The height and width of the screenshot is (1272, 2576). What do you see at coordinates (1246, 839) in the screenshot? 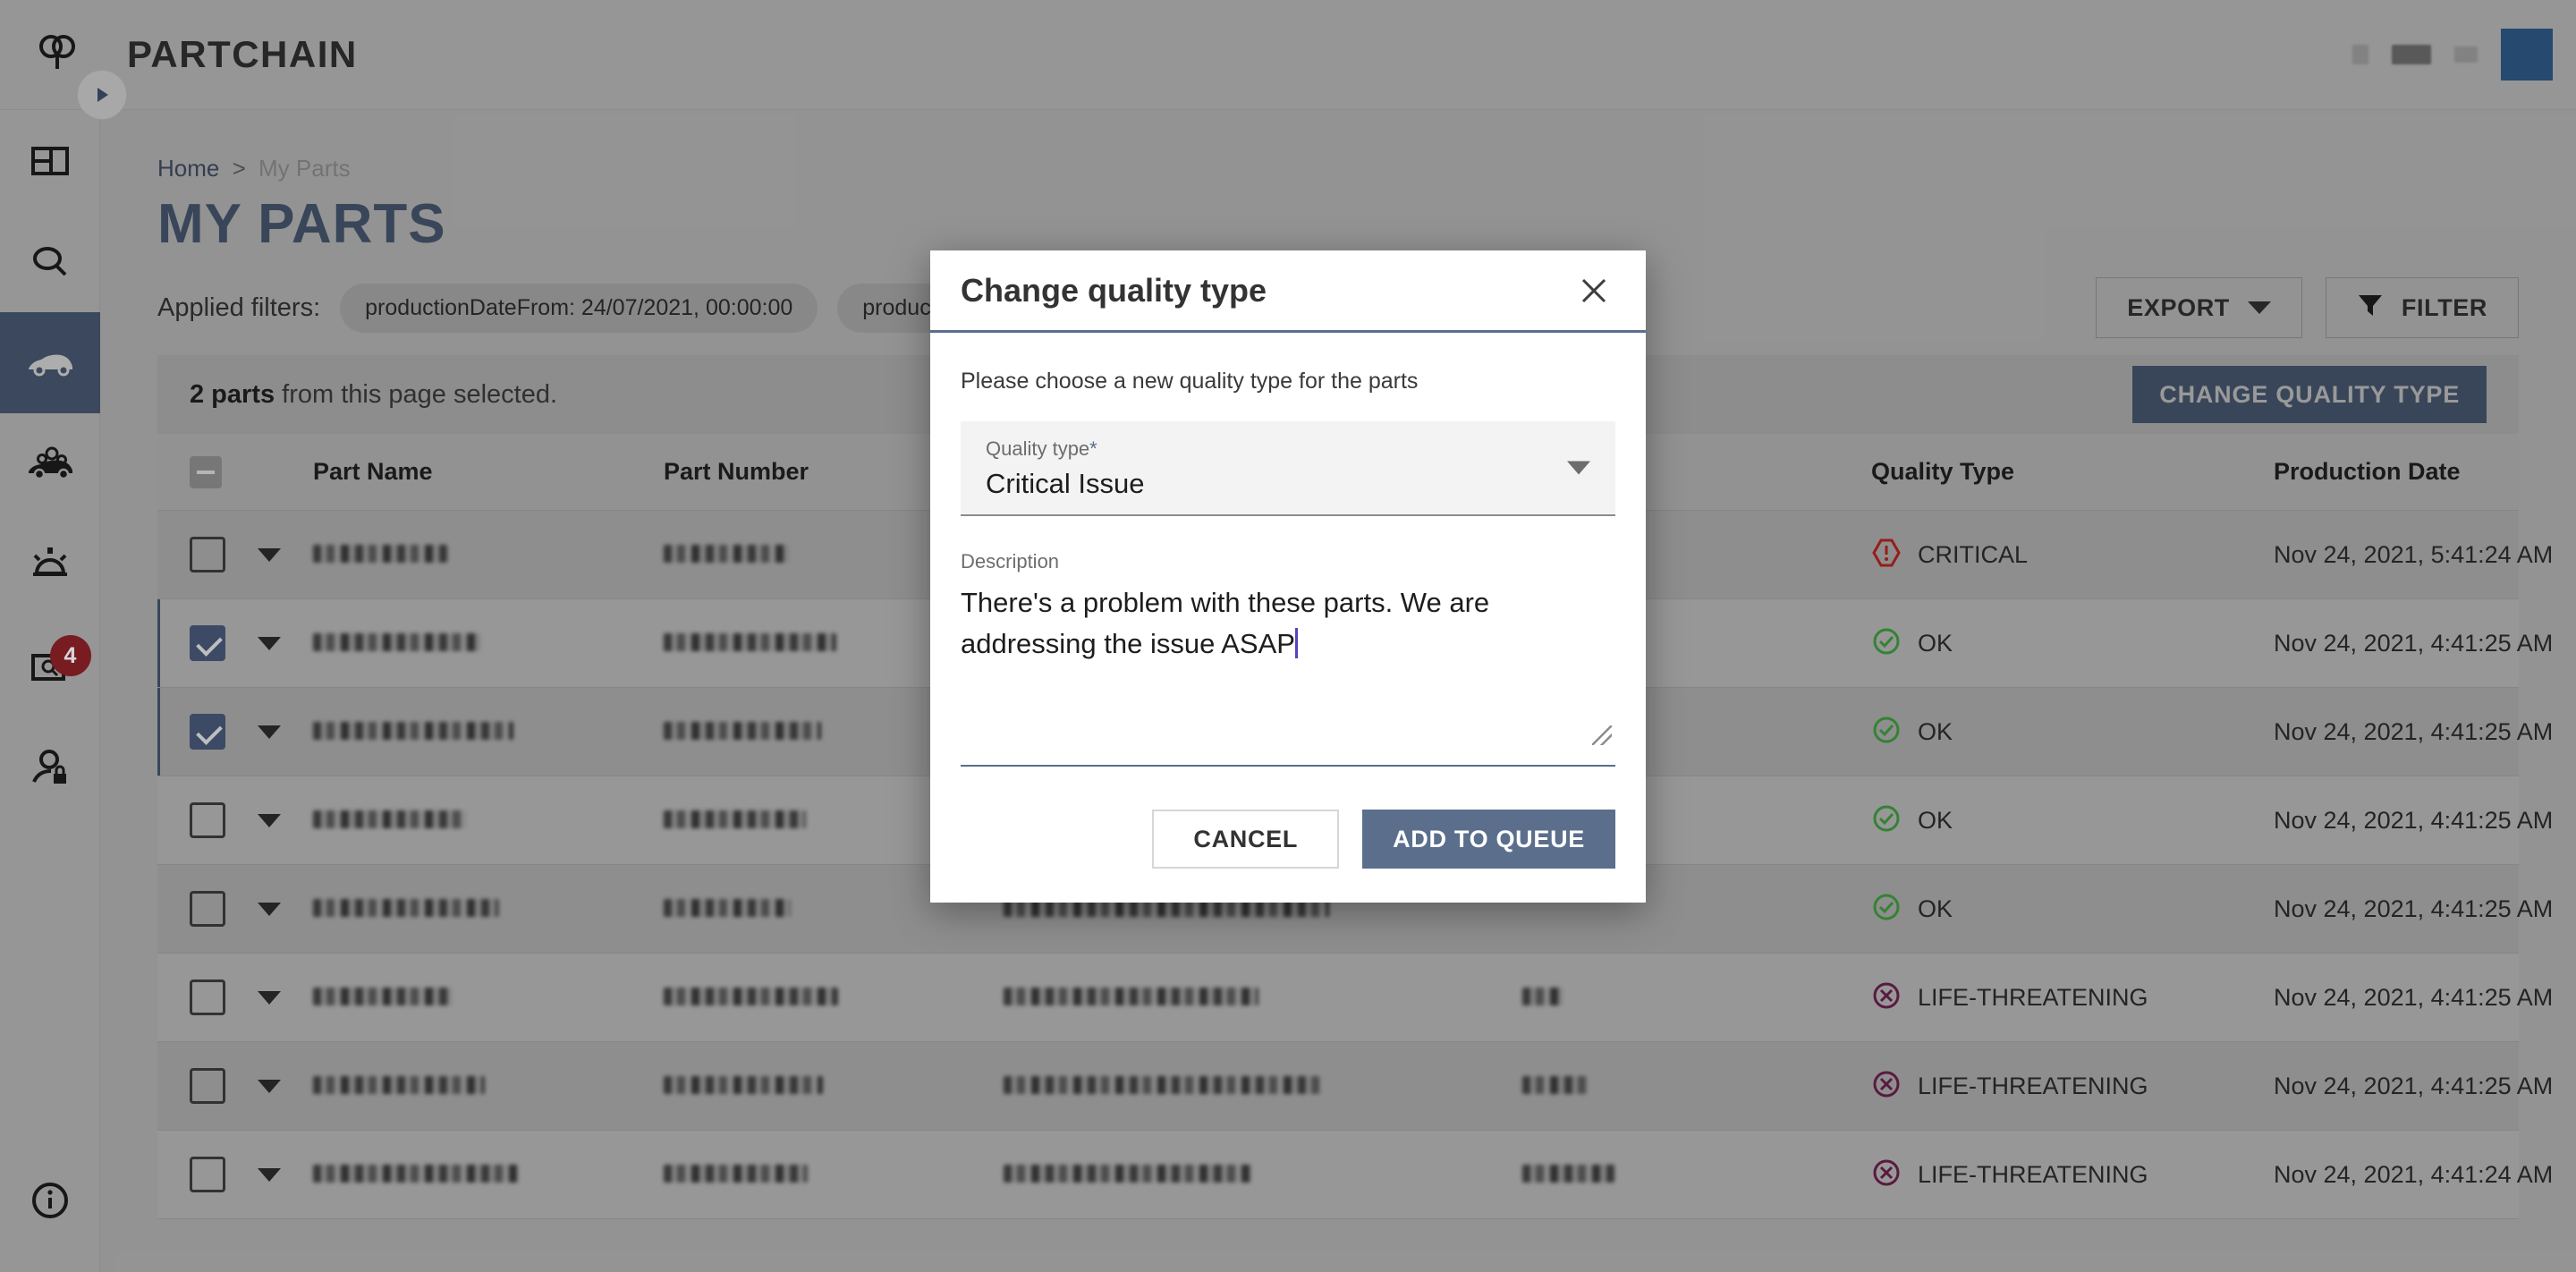
I see `cancel-button: CANCEL` at bounding box center [1246, 839].